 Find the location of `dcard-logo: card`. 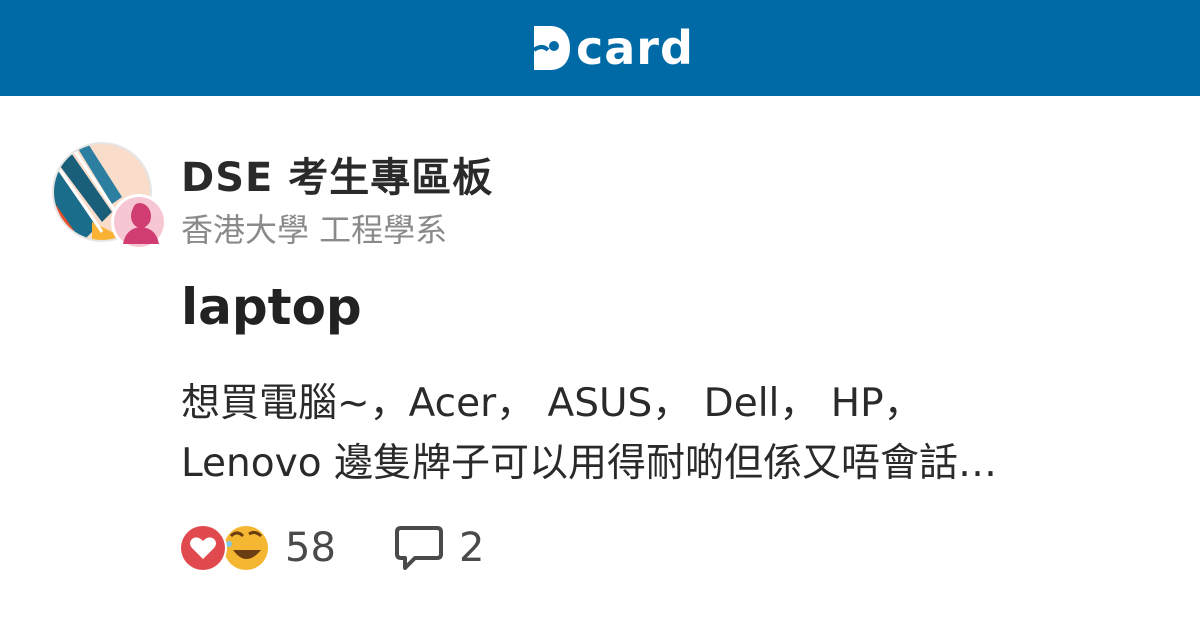

dcard-logo: card is located at coordinates (612, 48).